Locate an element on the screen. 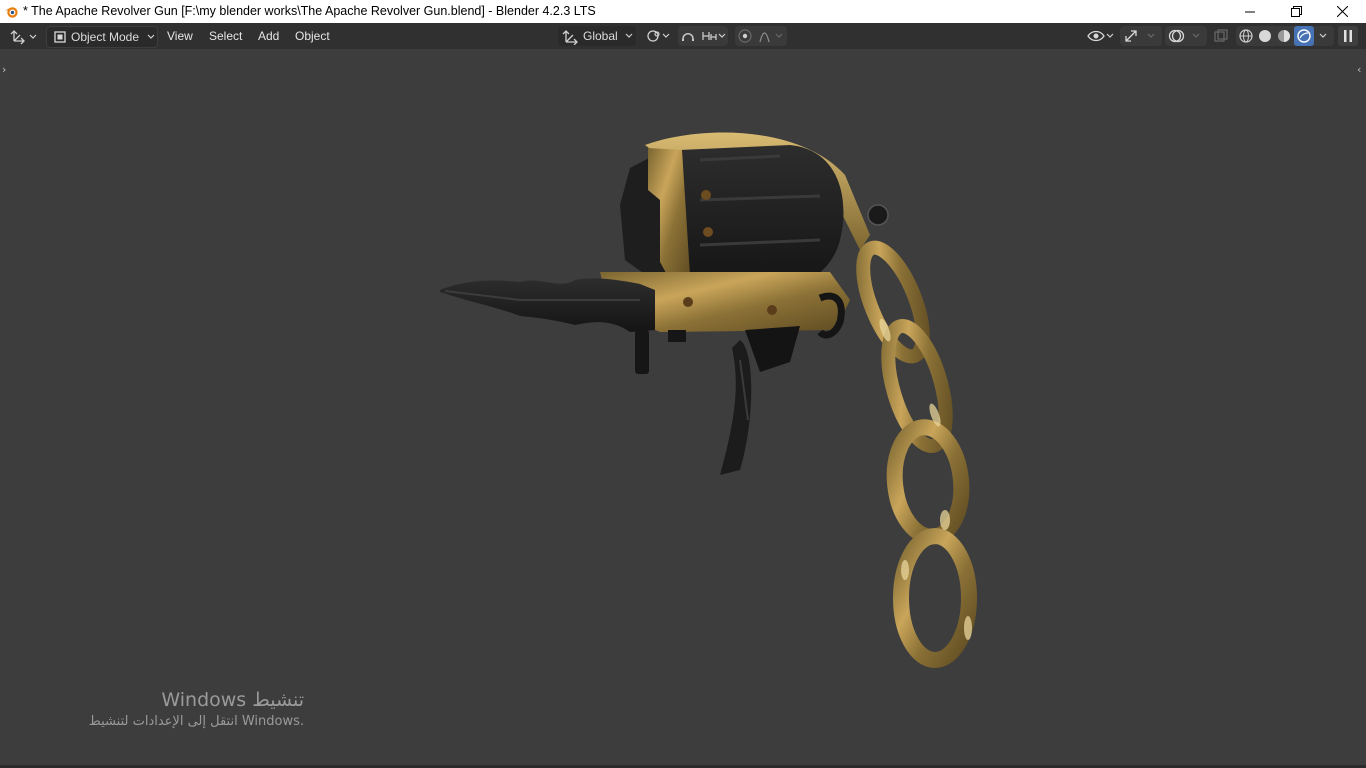  shading-wireframe-button is located at coordinates (1245, 36).